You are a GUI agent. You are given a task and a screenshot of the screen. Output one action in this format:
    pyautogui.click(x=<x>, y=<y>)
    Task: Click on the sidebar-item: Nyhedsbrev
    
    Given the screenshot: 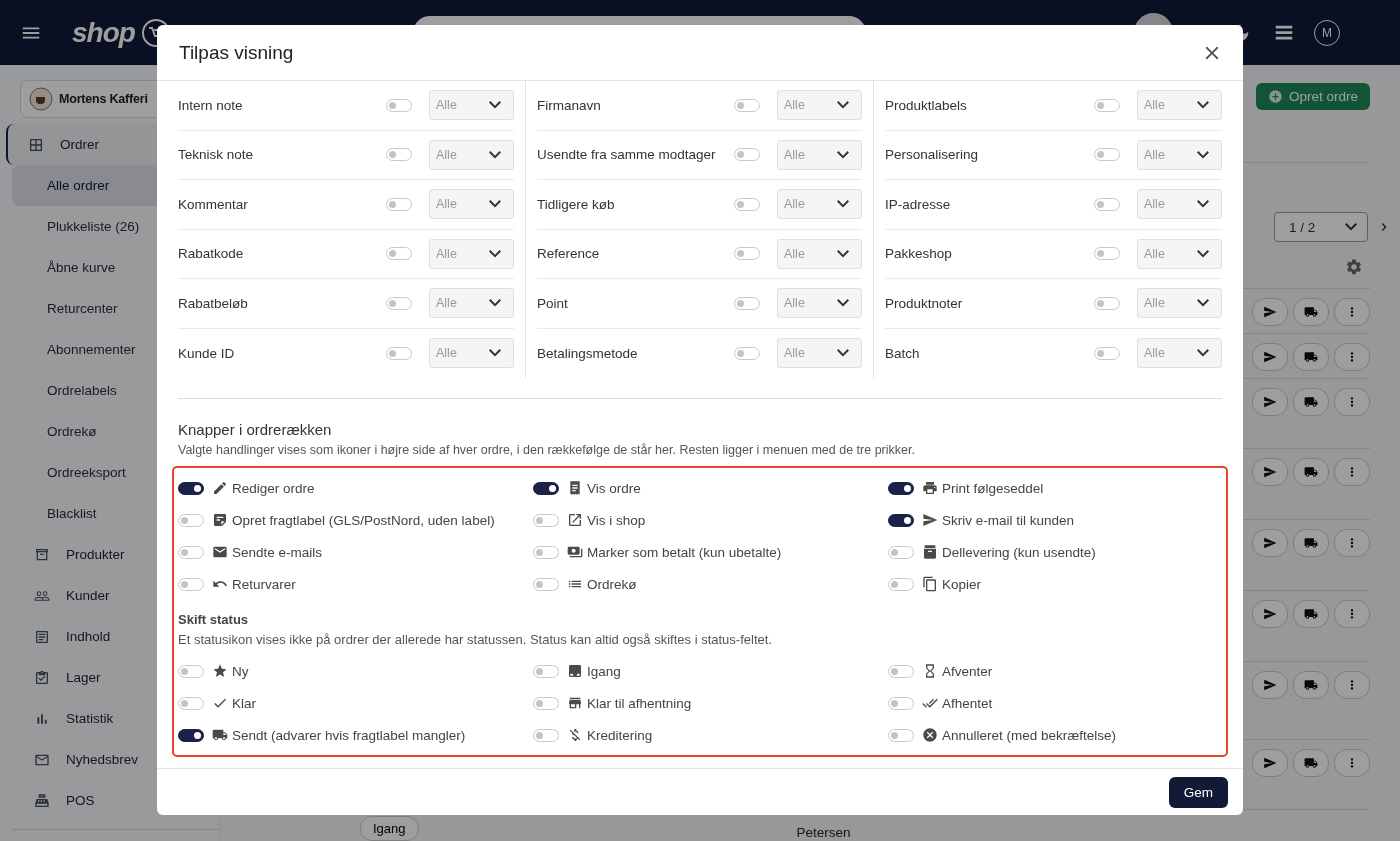 What is the action you would take?
    pyautogui.click(x=112, y=759)
    